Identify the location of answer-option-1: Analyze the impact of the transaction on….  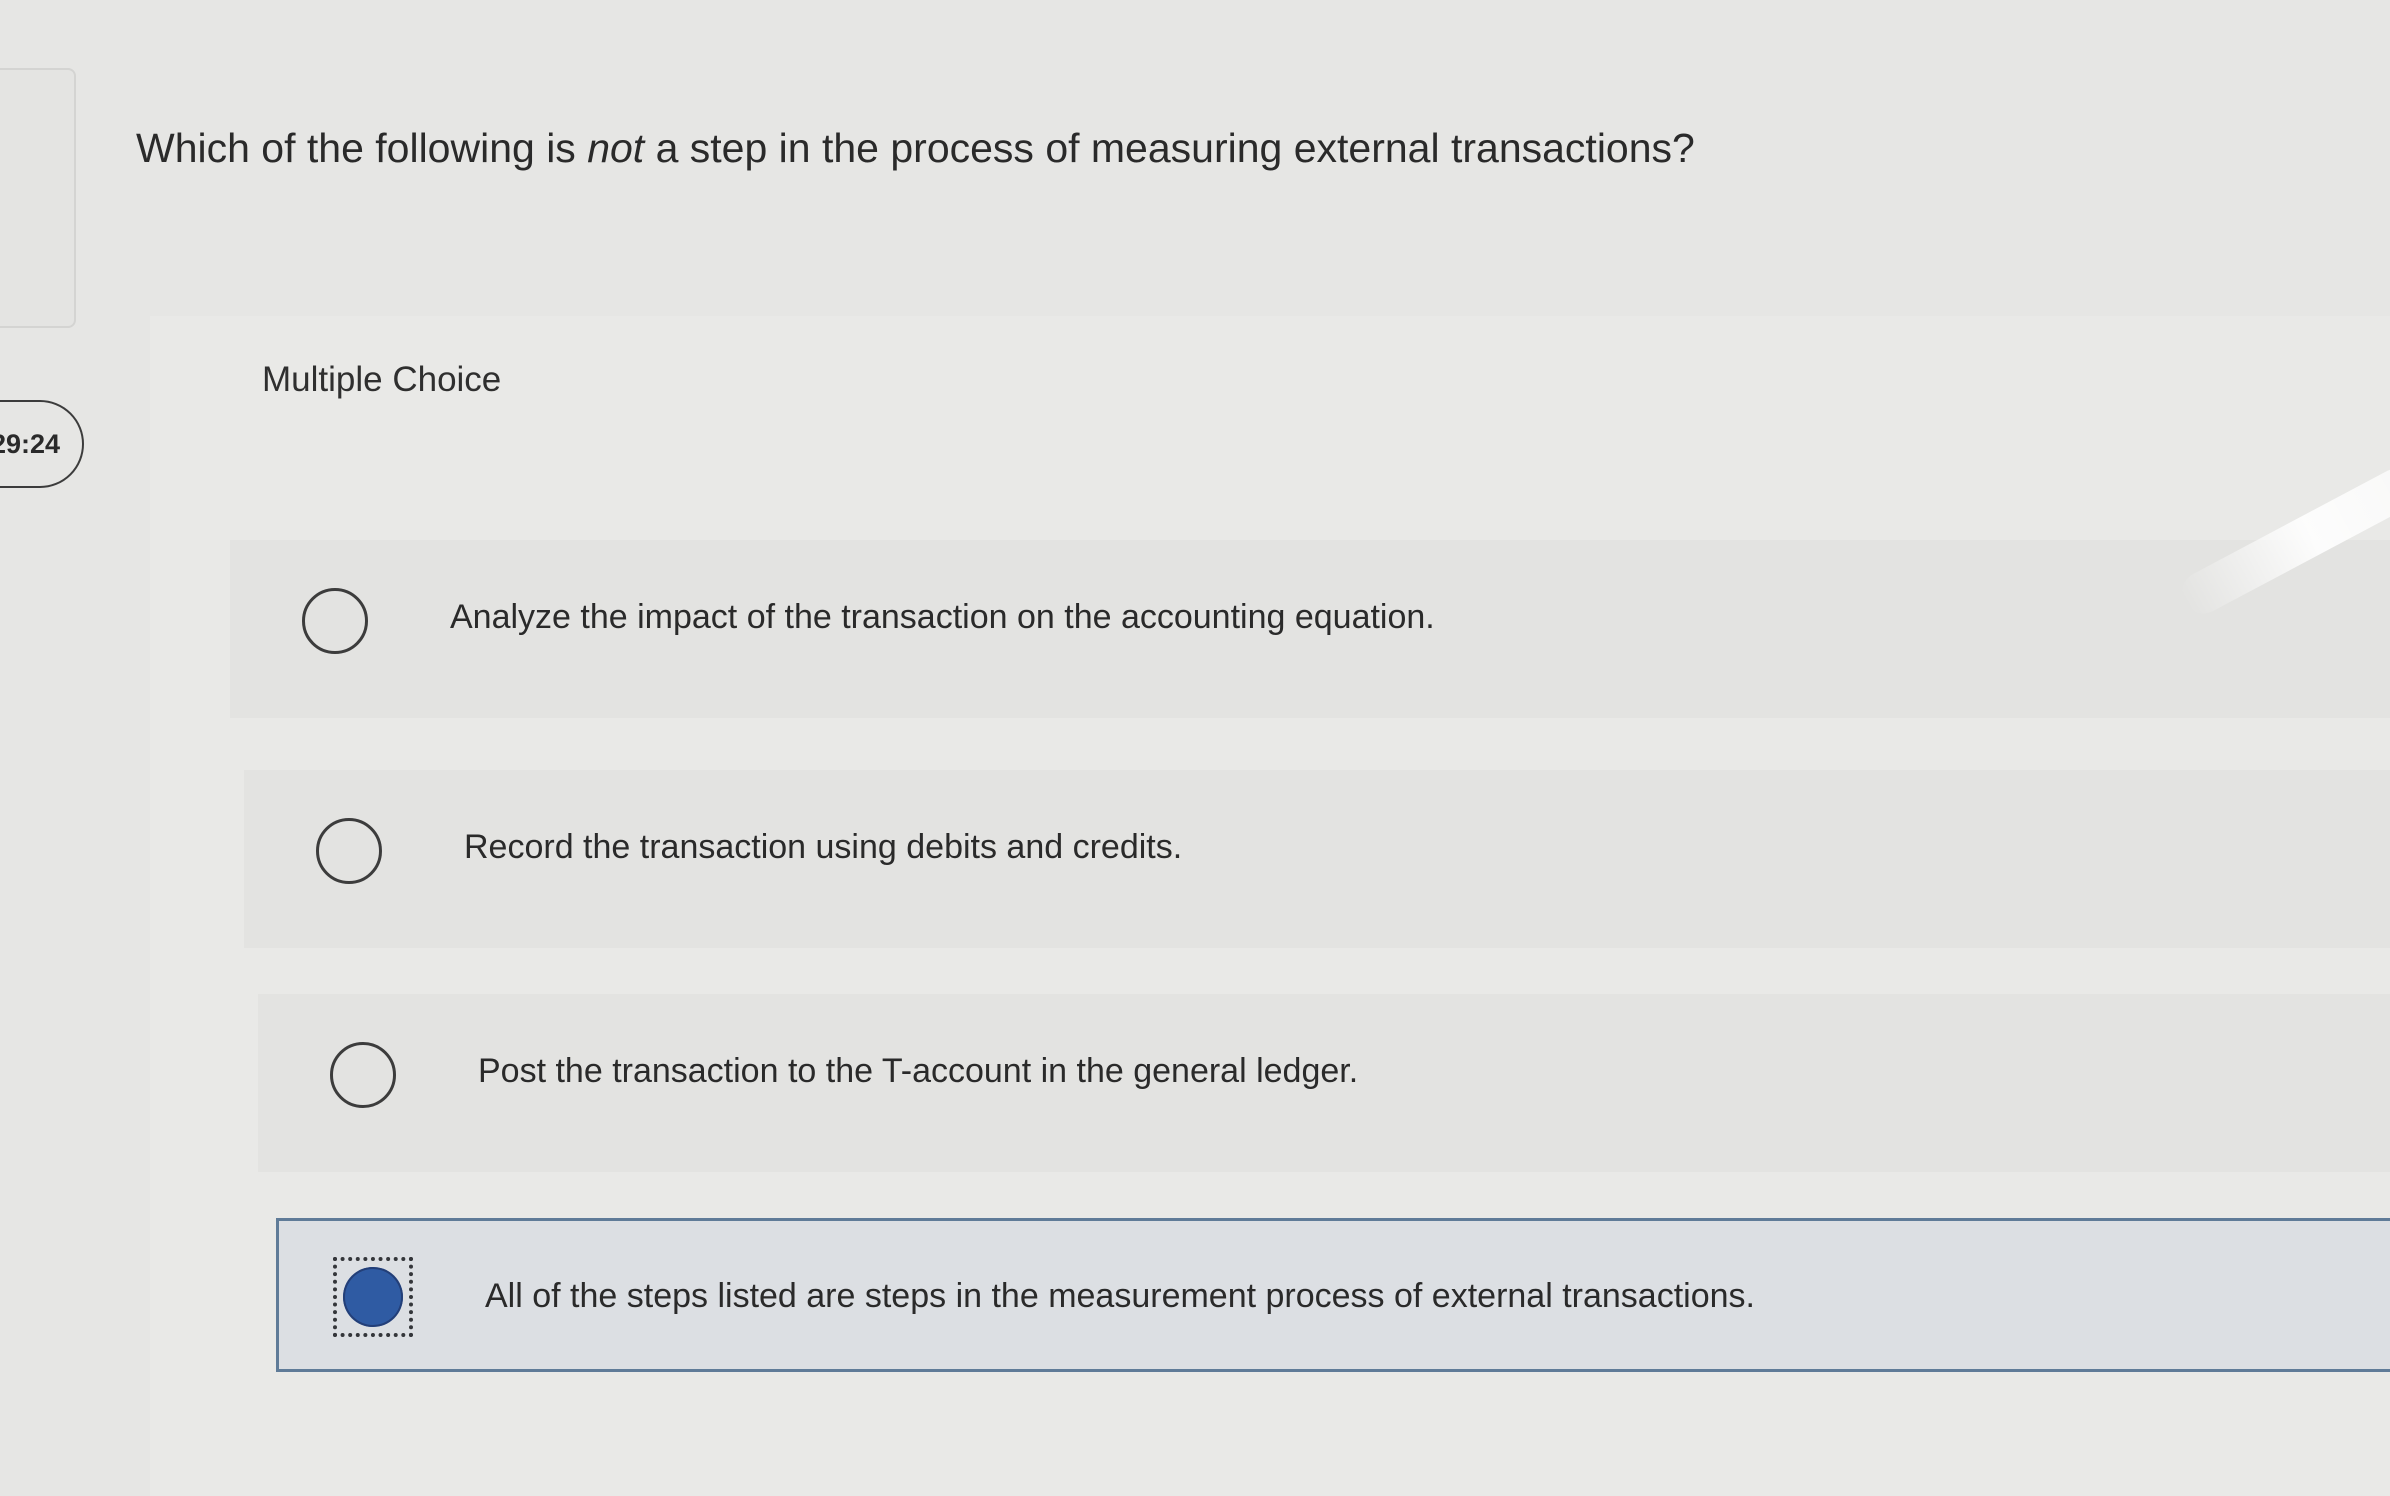
(1310, 629).